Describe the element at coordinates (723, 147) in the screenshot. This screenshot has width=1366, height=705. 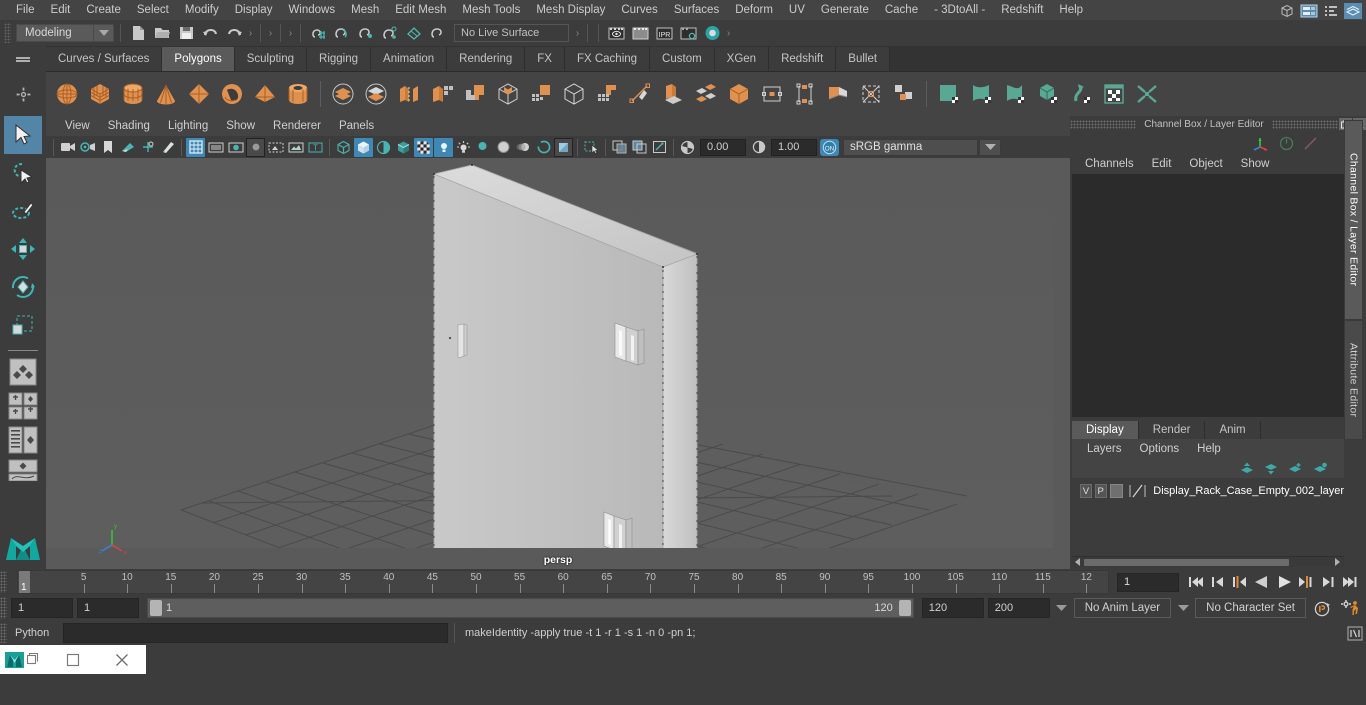
I see `exposure-value-field: 0.00` at that location.